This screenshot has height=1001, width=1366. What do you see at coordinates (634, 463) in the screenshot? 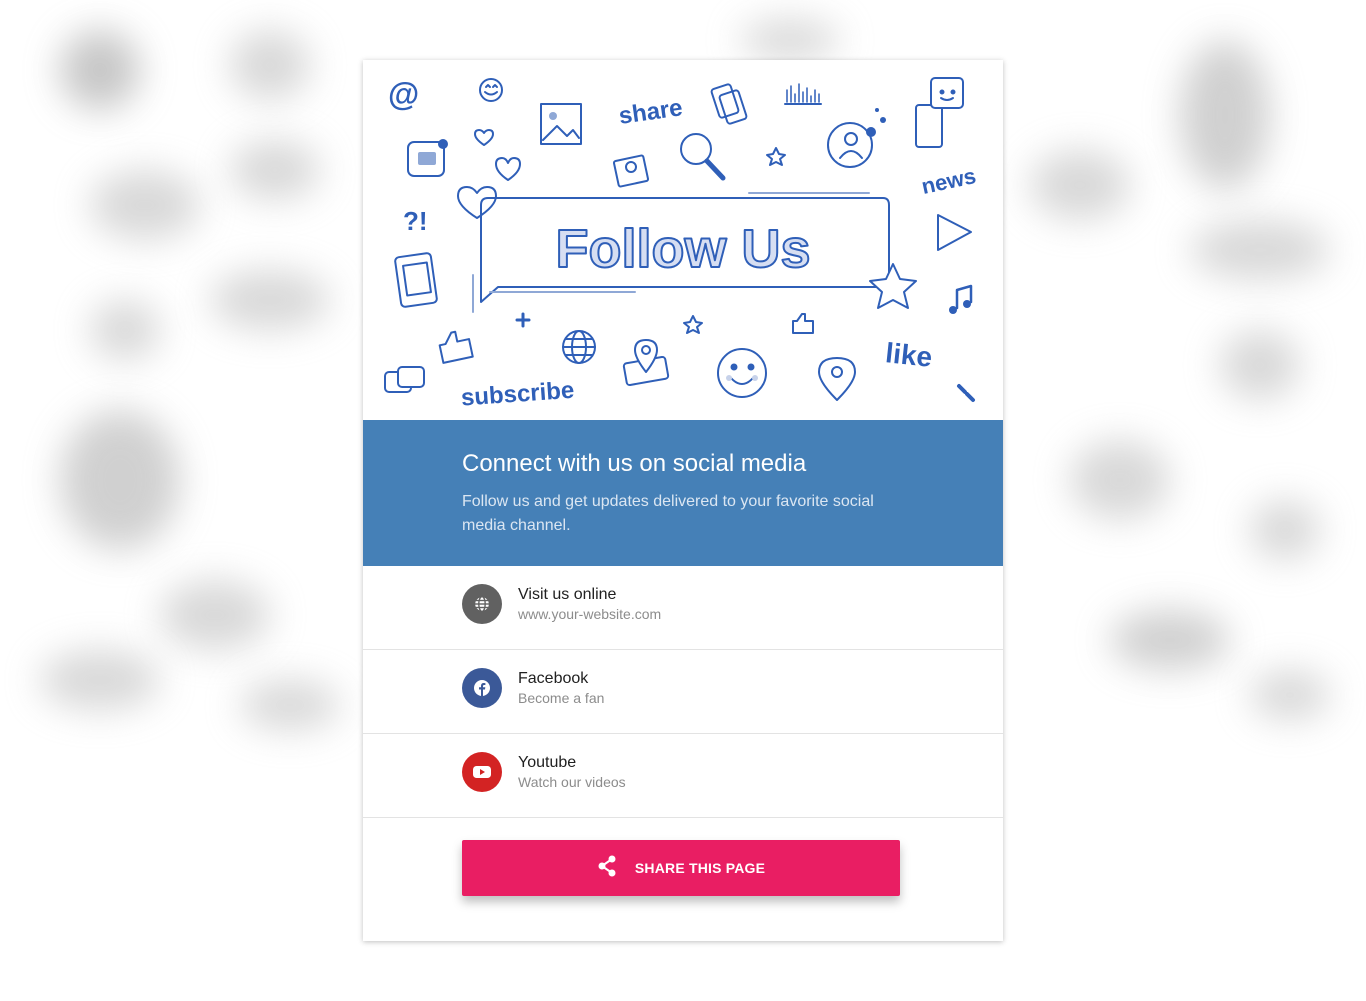
I see `banner-heading: Connect with us on social media` at bounding box center [634, 463].